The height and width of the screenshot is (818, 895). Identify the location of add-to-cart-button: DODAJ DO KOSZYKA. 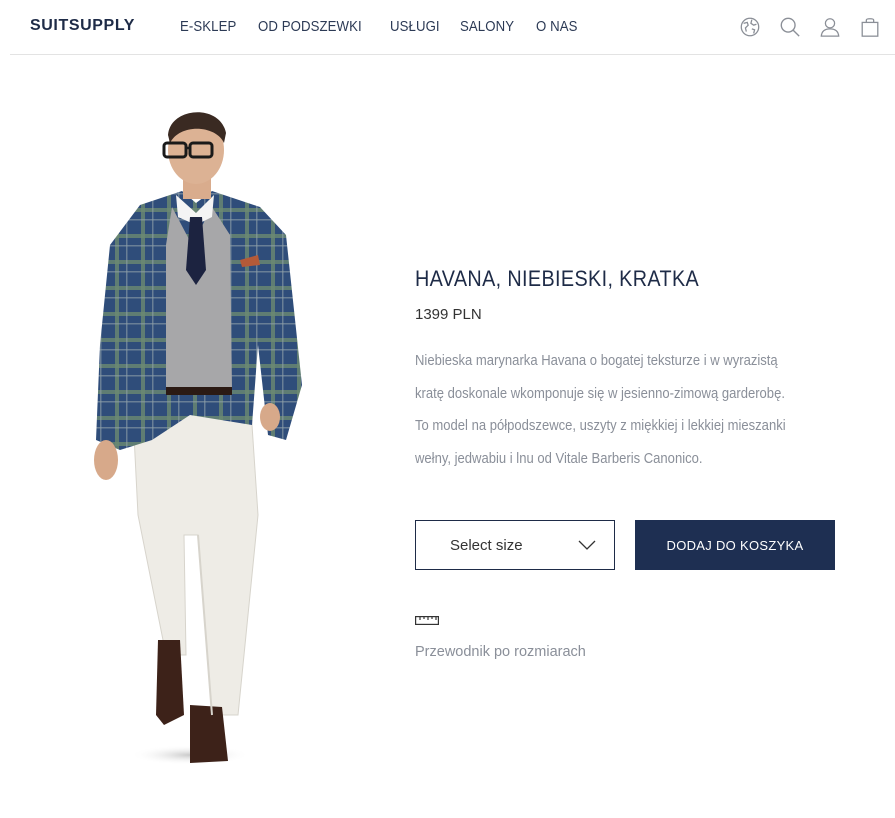
(735, 545).